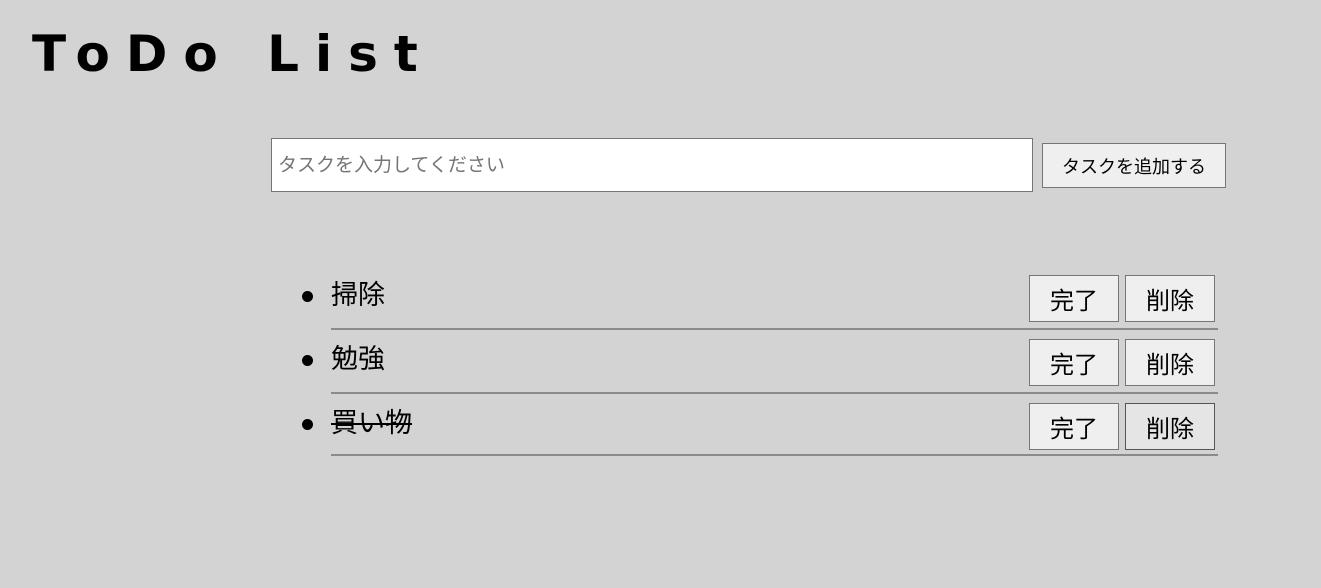 This screenshot has width=1321, height=588. What do you see at coordinates (358, 295) in the screenshot?
I see `task-text: 掃除` at bounding box center [358, 295].